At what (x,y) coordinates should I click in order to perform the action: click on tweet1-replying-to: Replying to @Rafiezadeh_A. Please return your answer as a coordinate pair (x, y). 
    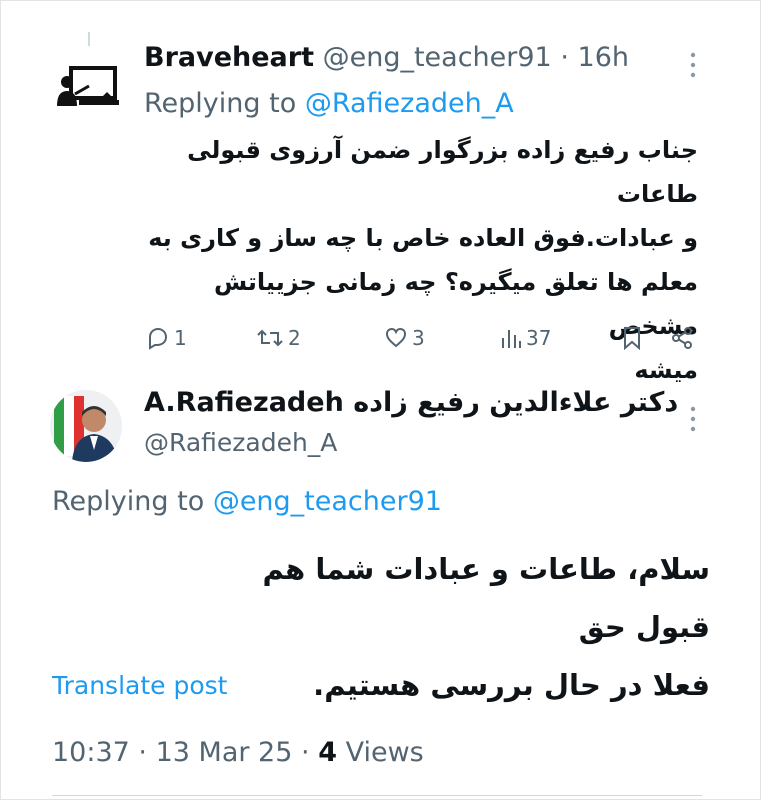
    Looking at the image, I should click on (329, 103).